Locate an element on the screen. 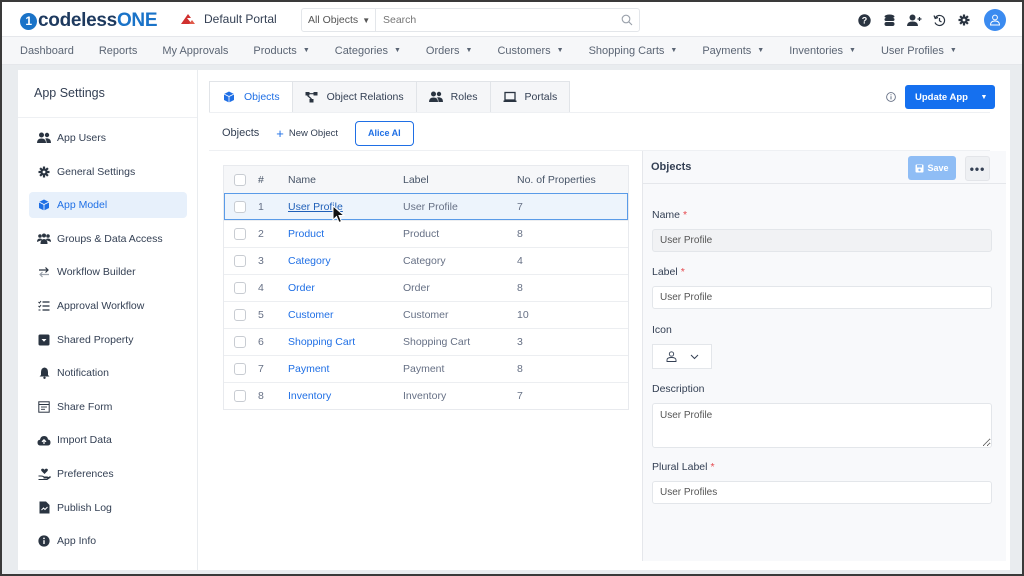  cube-icon is located at coordinates (229, 97).